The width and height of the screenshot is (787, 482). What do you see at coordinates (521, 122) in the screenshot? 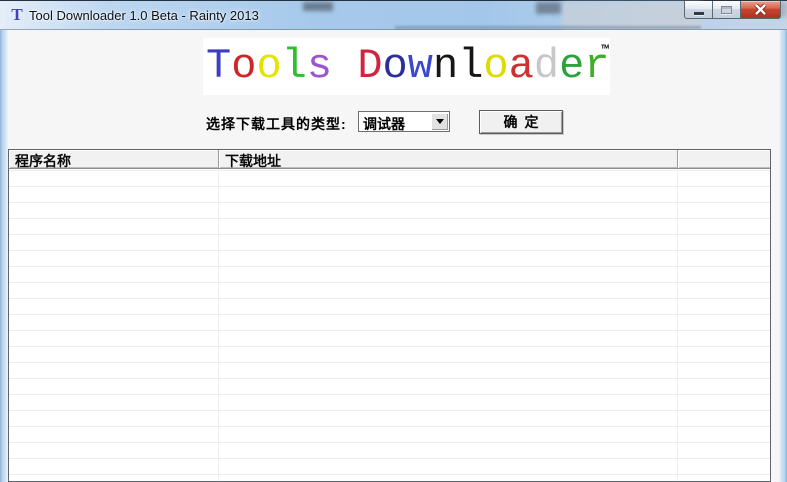
I see `confirm-button: 确定` at bounding box center [521, 122].